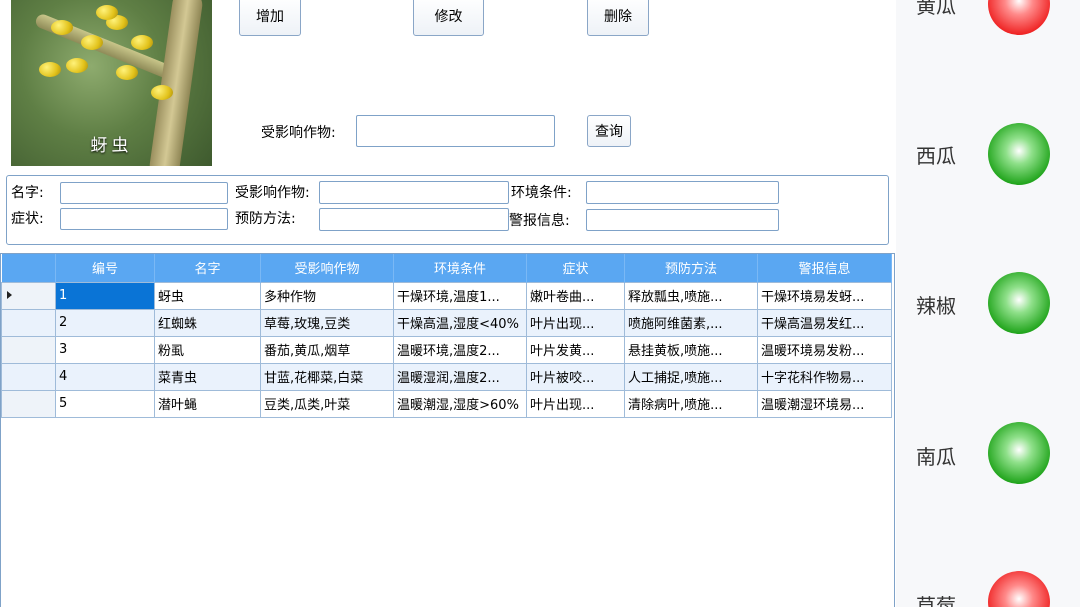  What do you see at coordinates (272, 193) in the screenshot?
I see `affected-crop-label: 受影响作物:` at bounding box center [272, 193].